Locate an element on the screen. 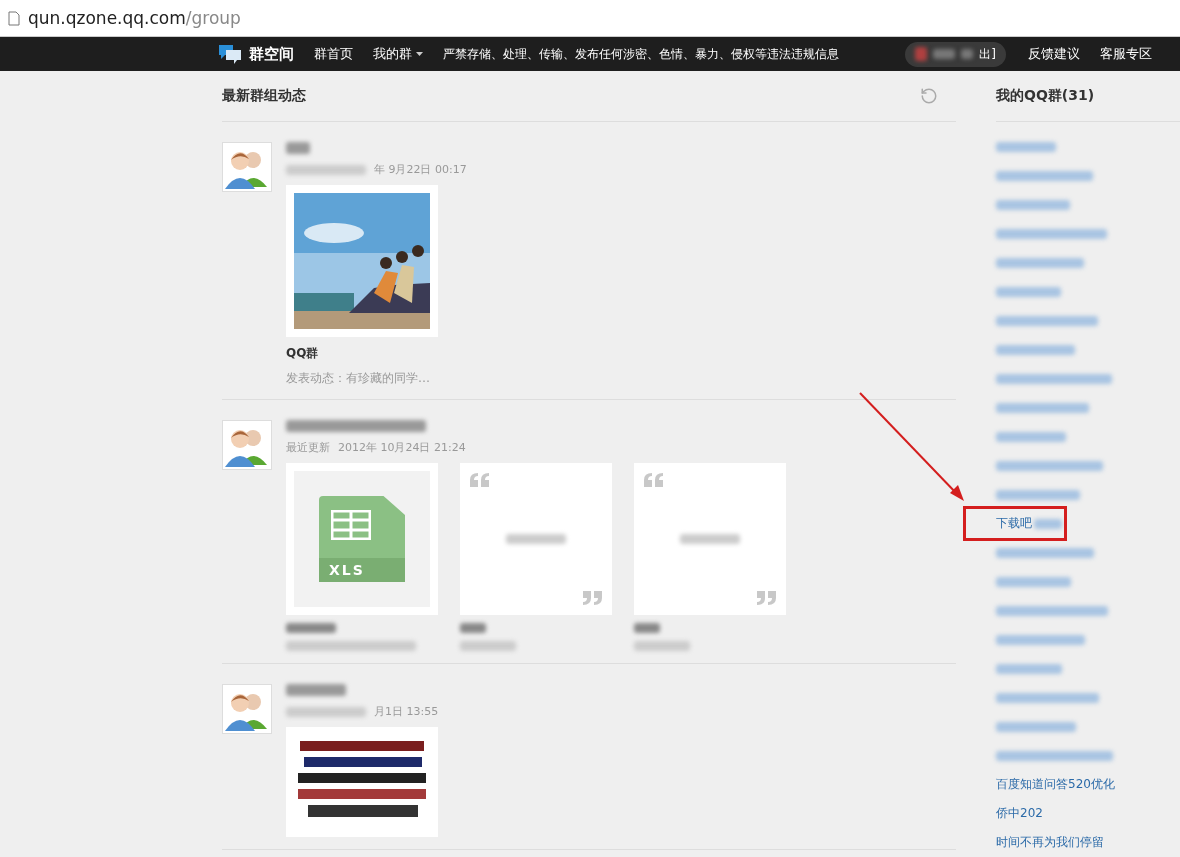  post-time: 年 9月22日 00:17 is located at coordinates (420, 169).